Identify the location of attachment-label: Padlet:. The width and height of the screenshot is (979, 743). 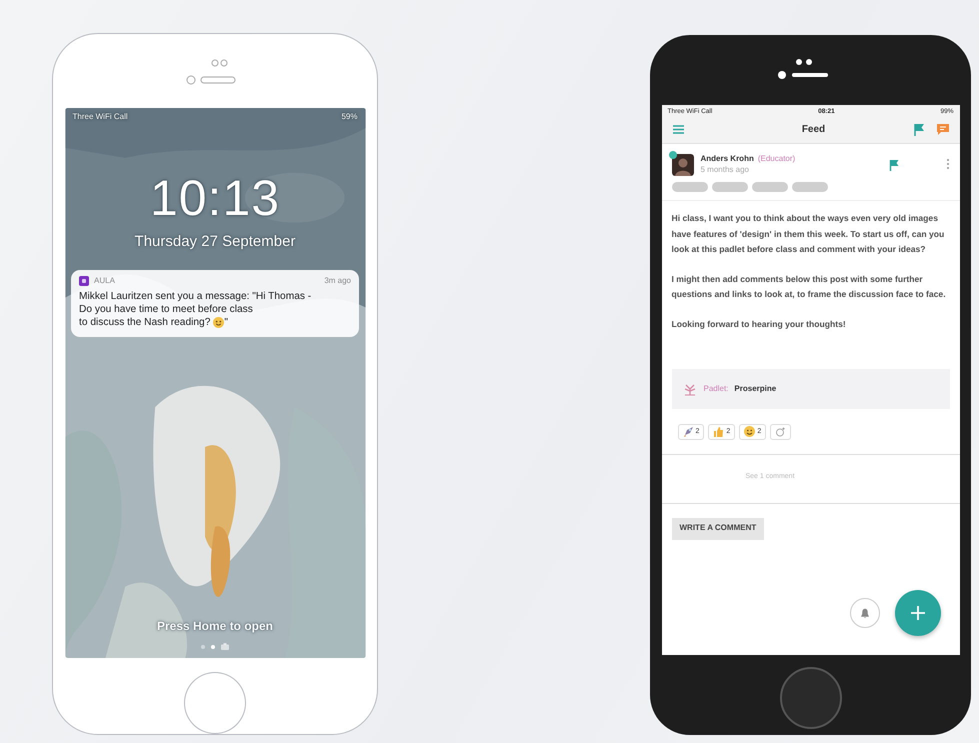
(716, 389).